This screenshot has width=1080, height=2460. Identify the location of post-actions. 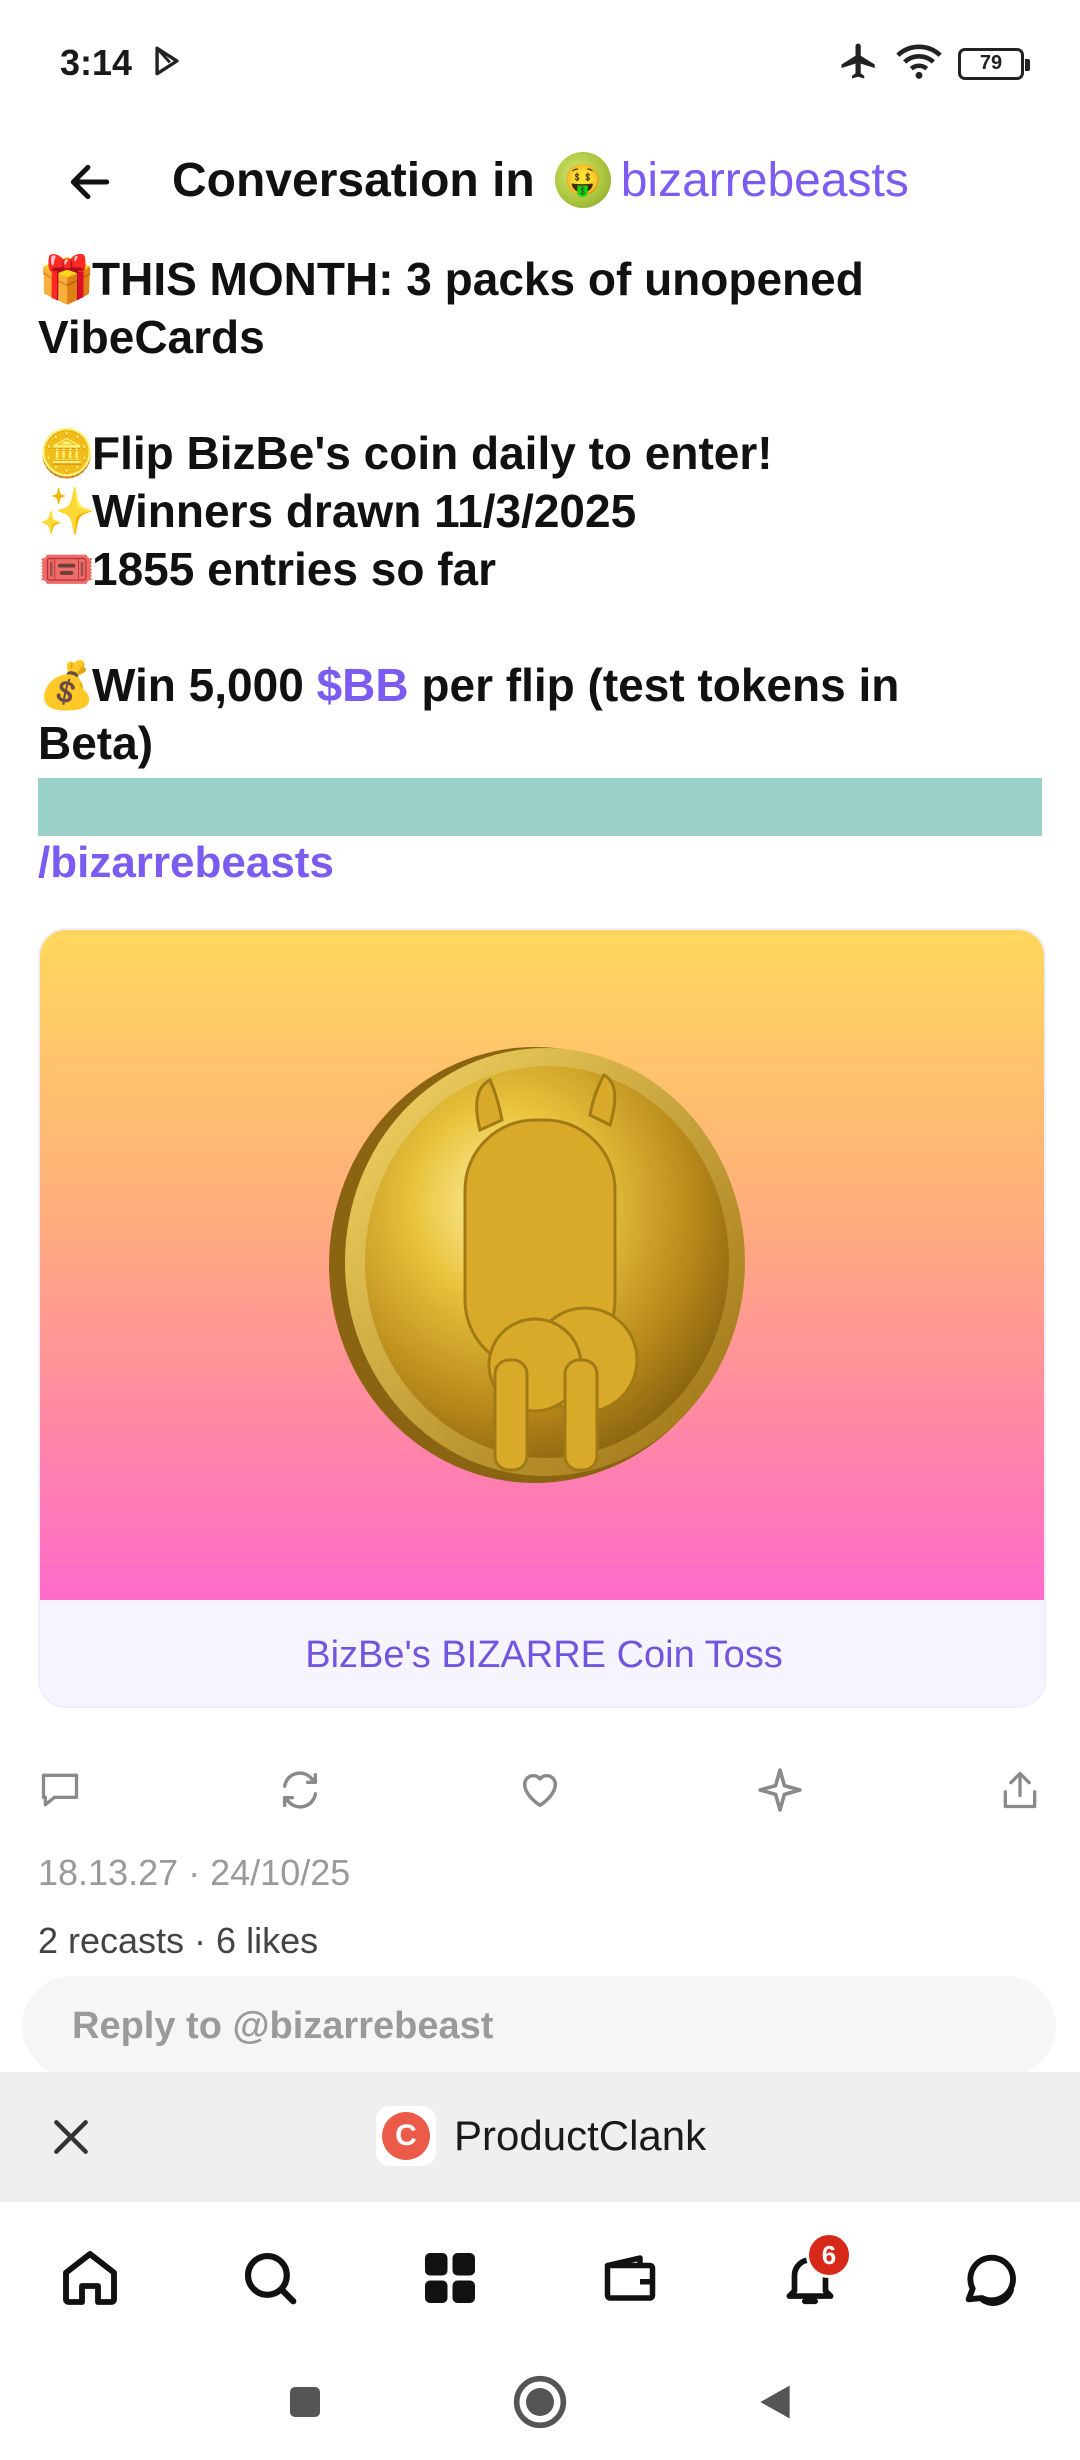
(540, 1795).